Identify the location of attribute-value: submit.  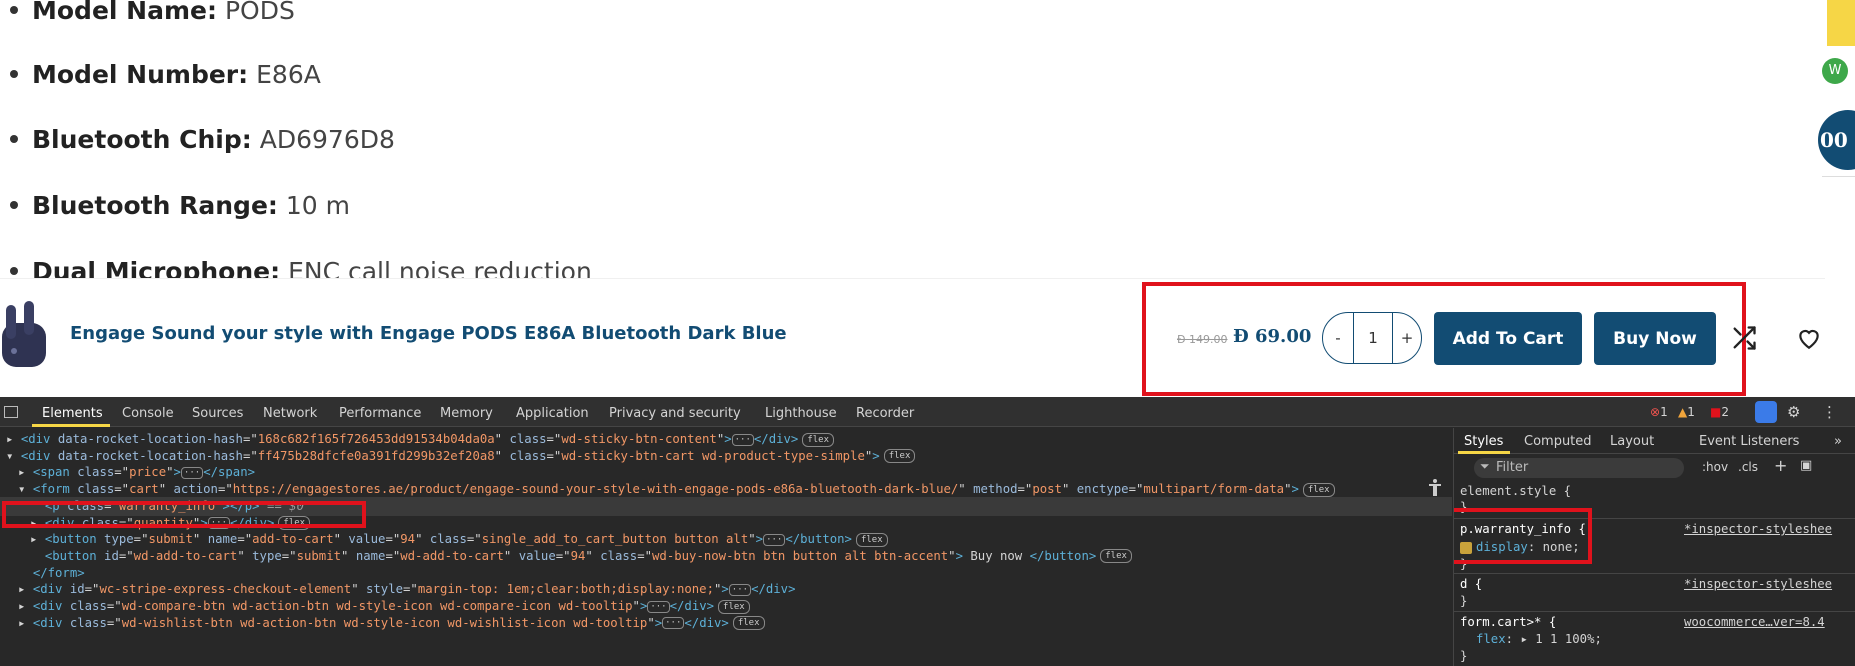
(318, 555).